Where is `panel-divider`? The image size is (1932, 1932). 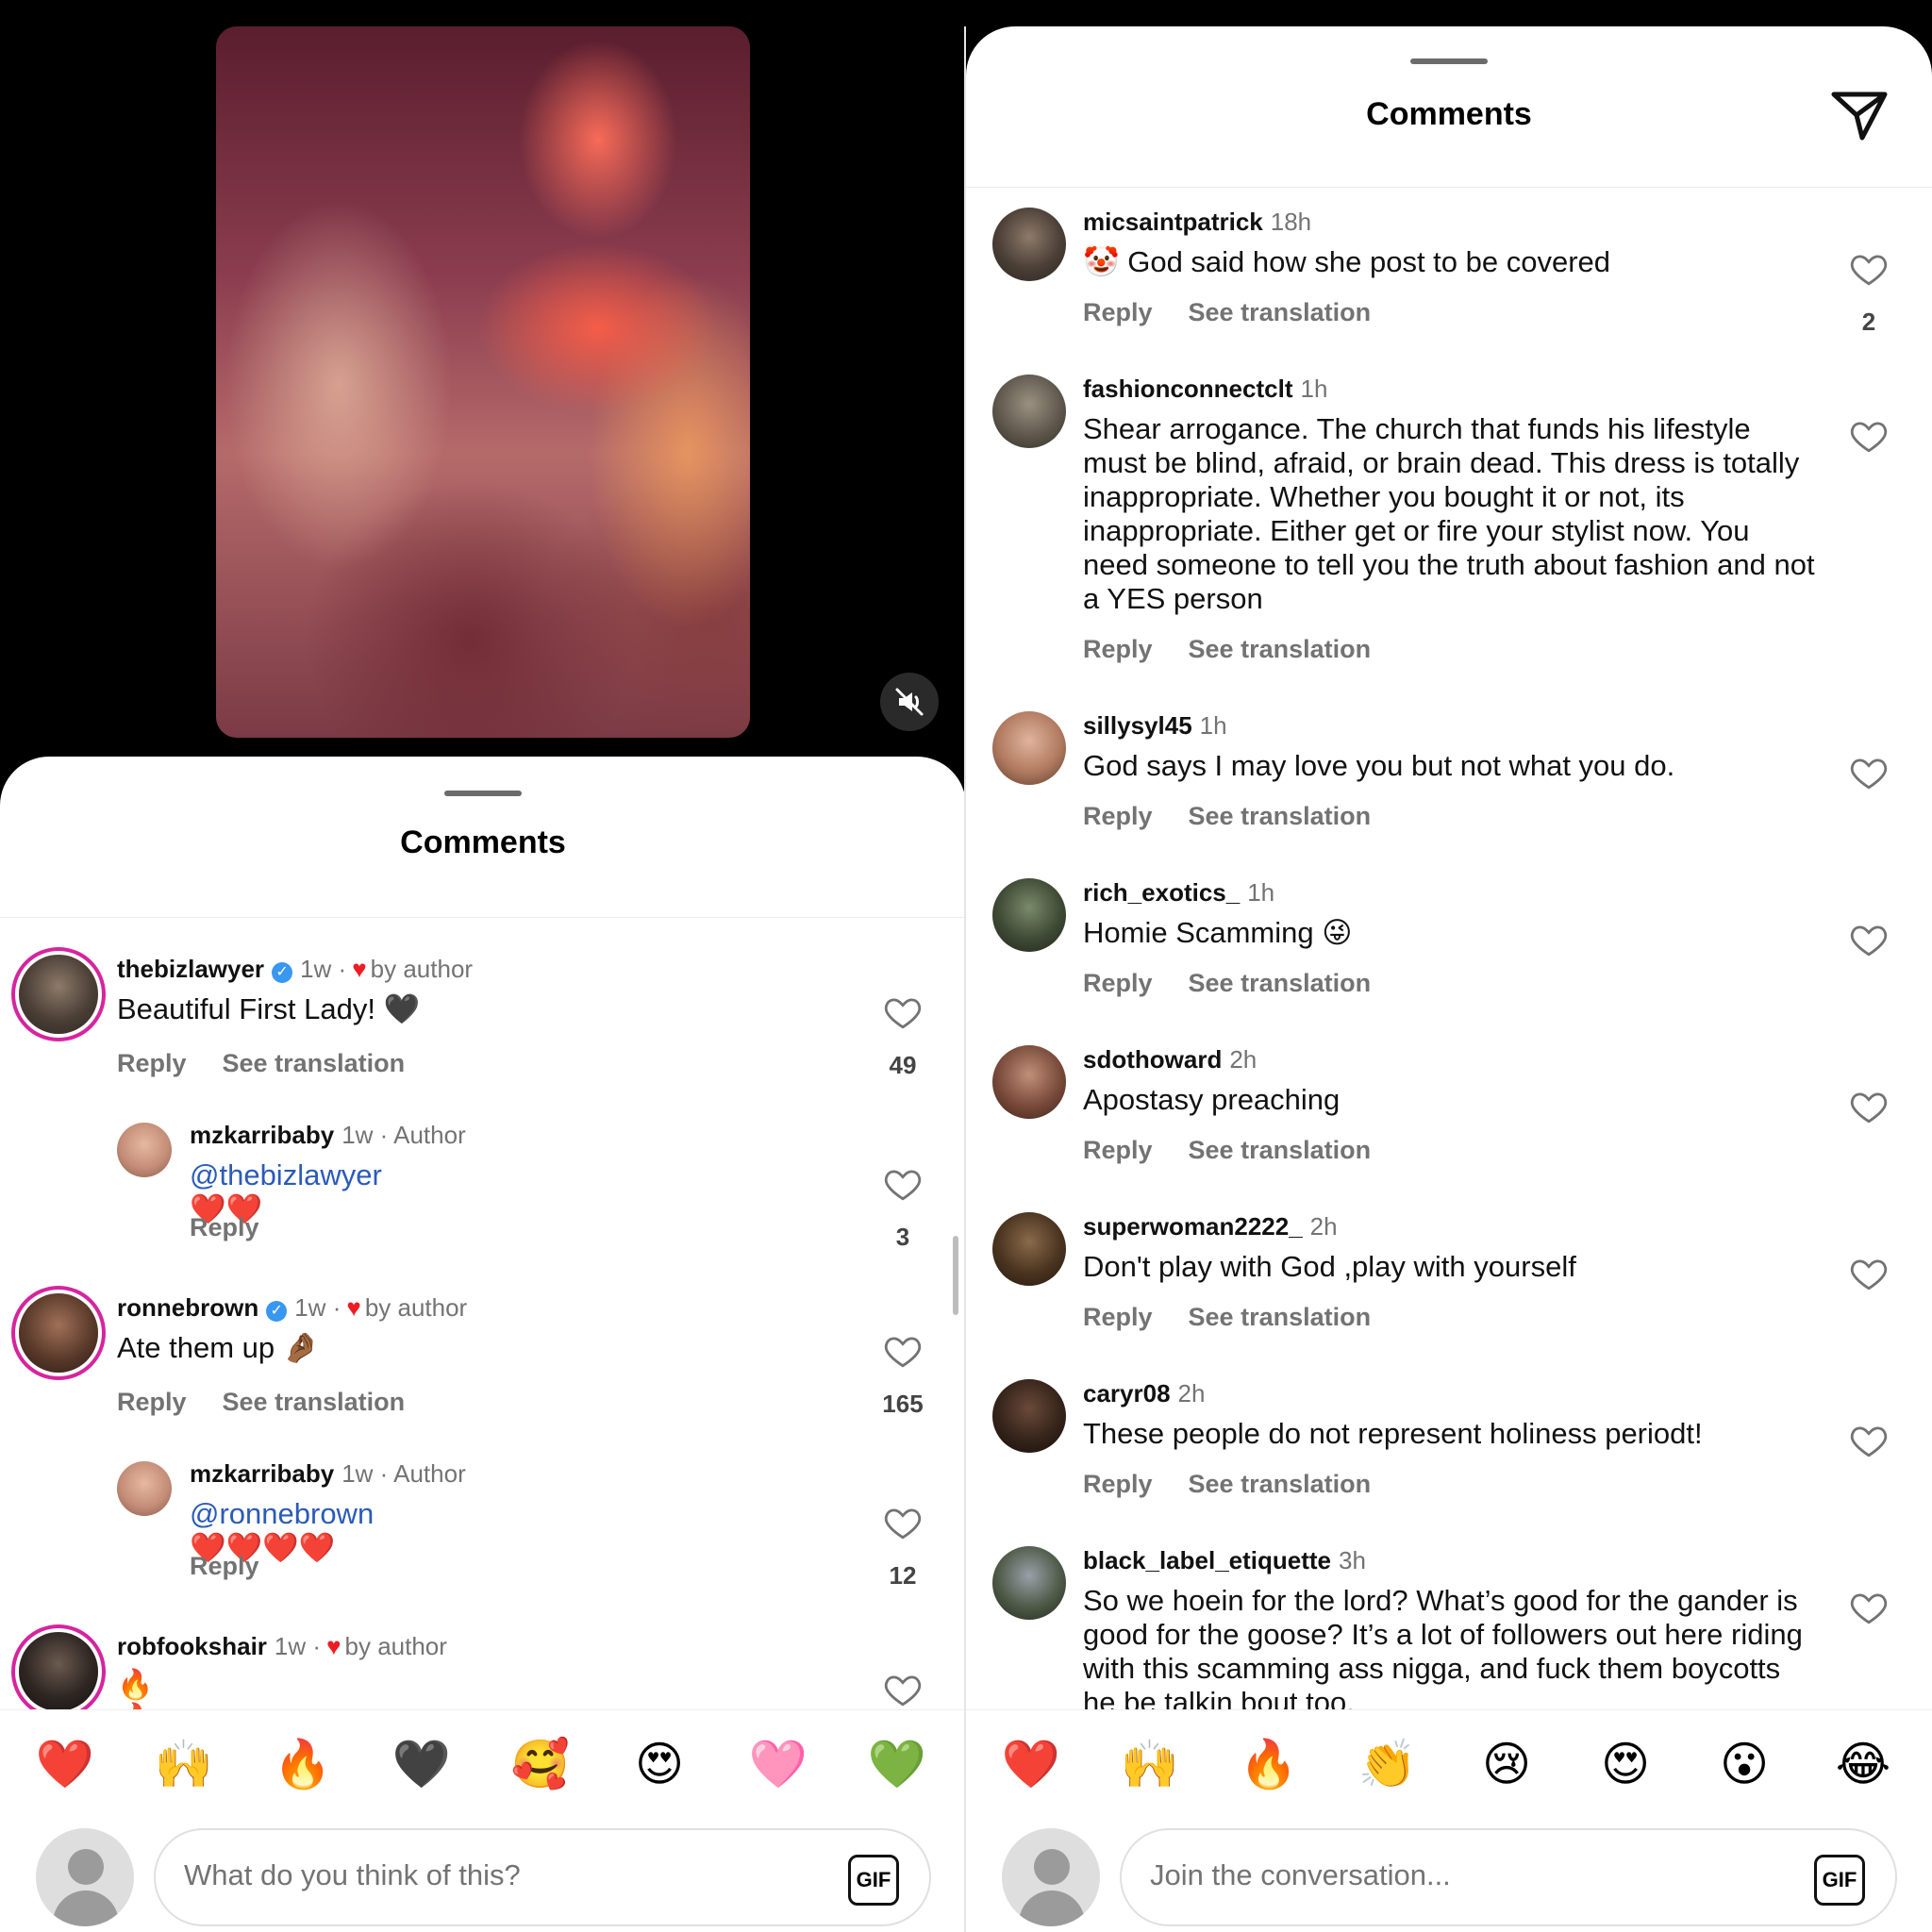
panel-divider is located at coordinates (965, 979).